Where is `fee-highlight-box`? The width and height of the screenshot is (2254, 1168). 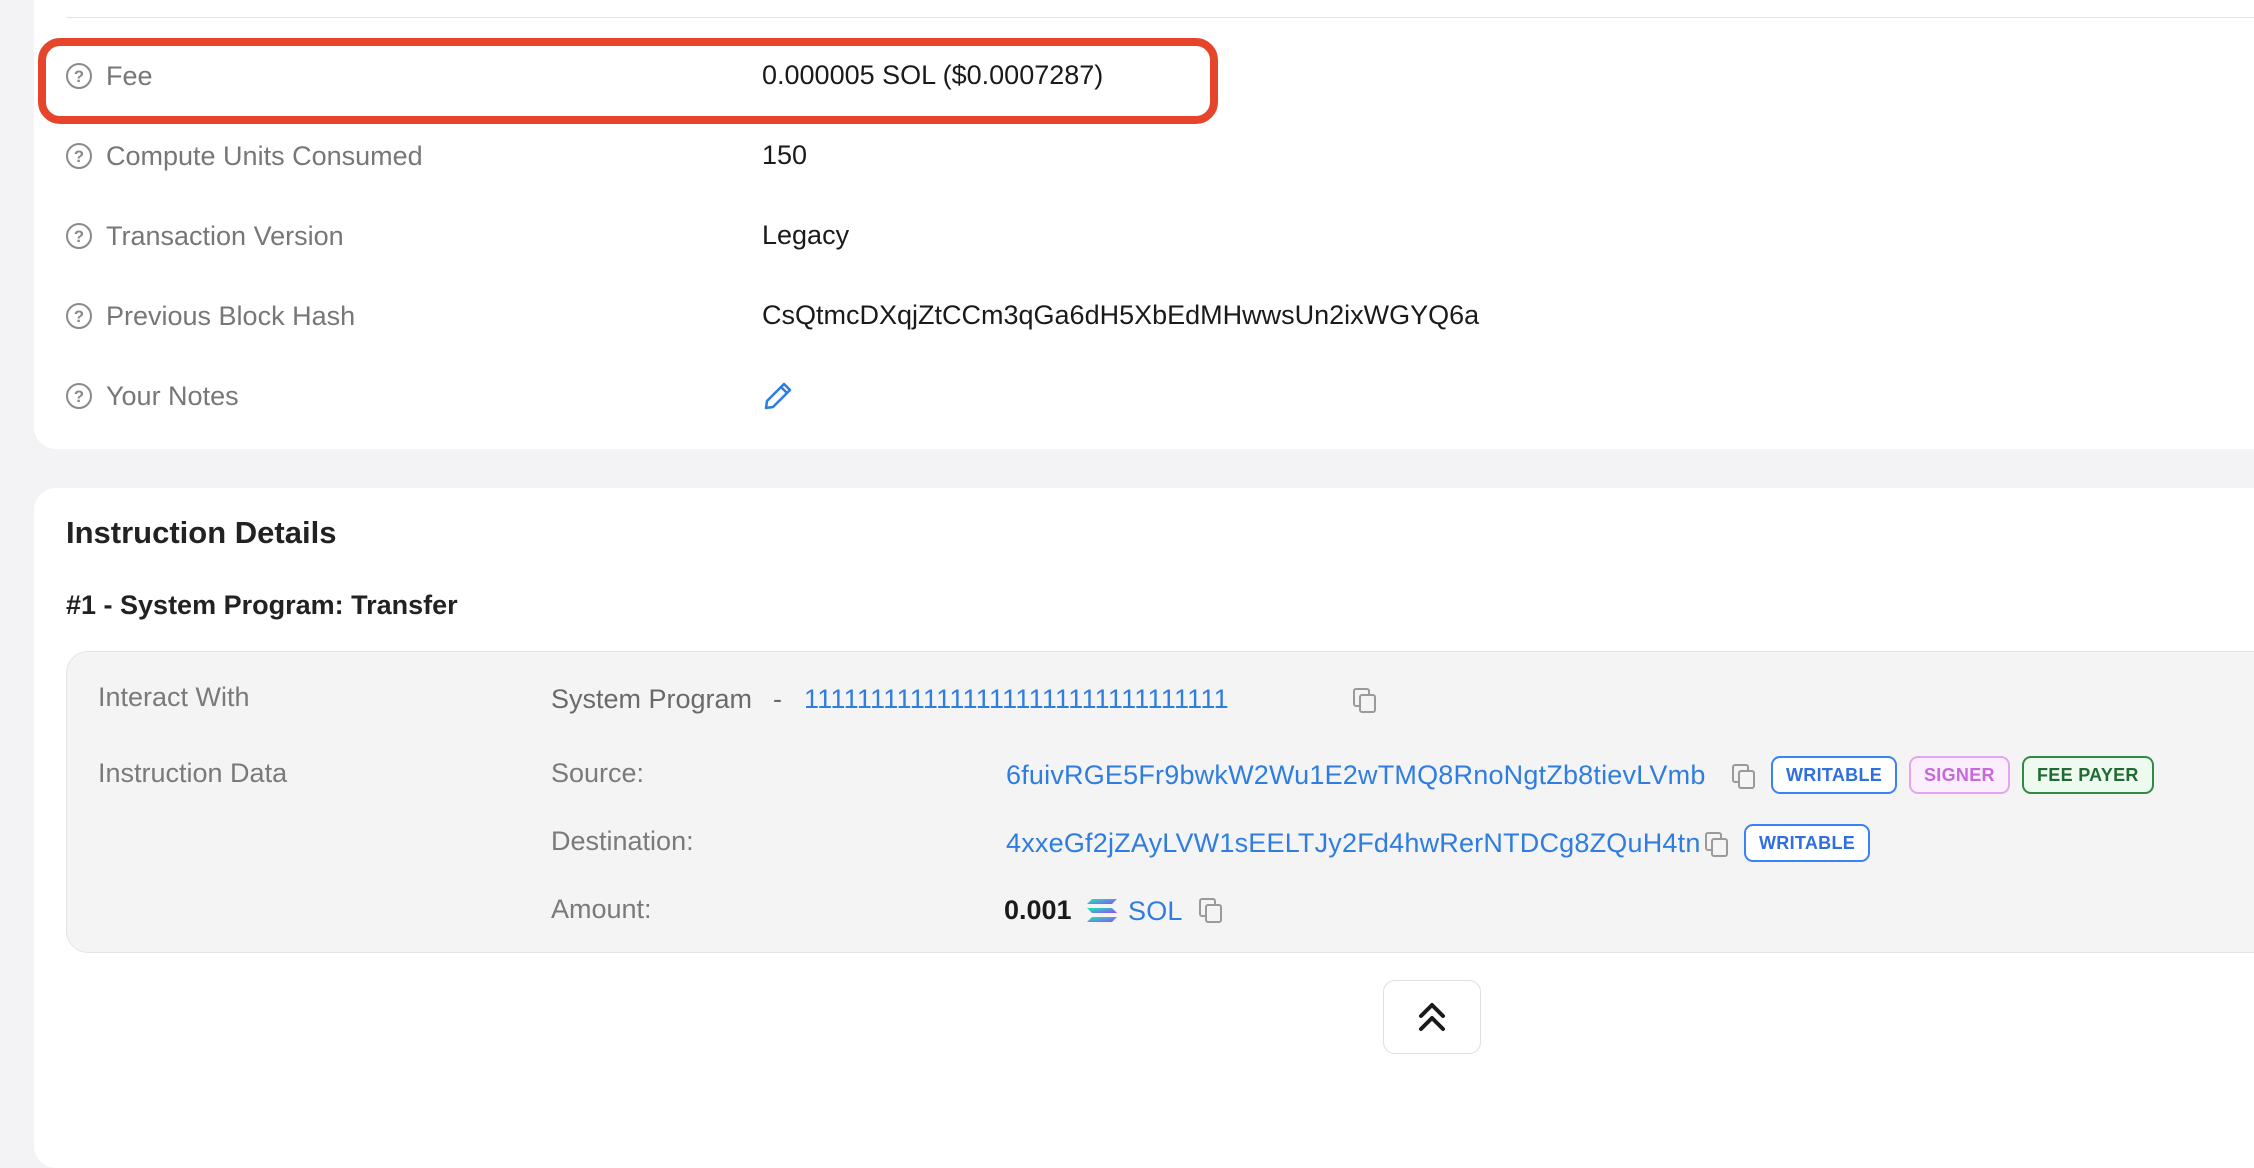
fee-highlight-box is located at coordinates (628, 81).